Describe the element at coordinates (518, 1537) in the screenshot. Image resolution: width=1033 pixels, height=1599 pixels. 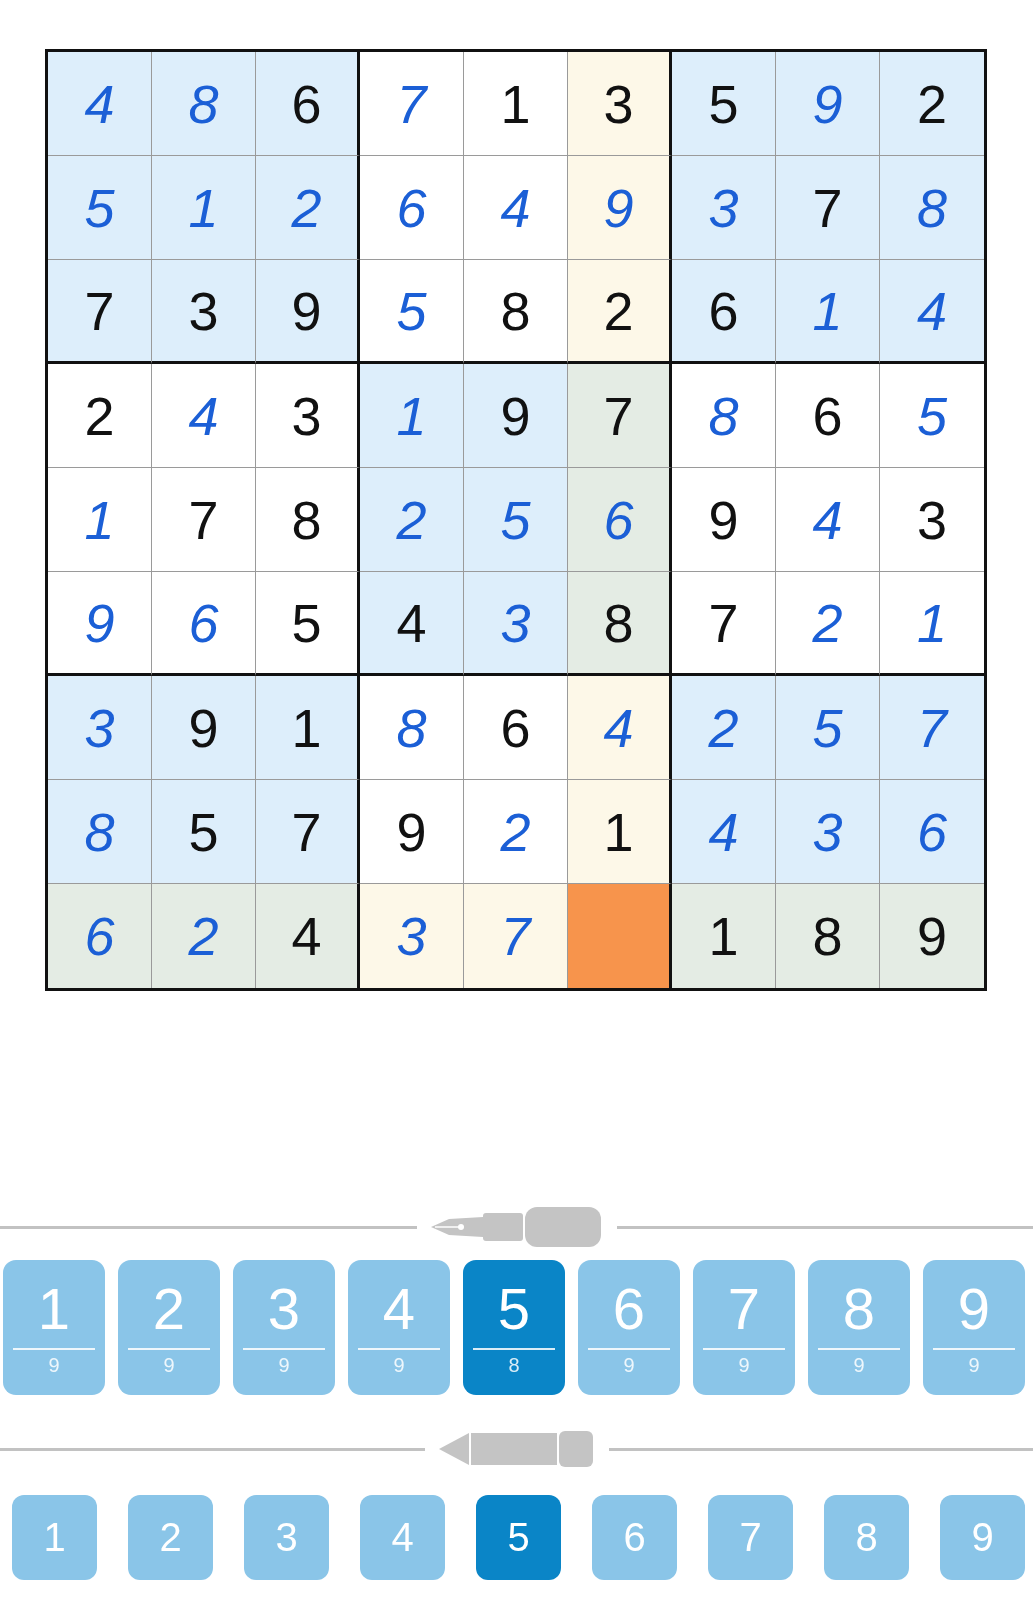
I see `note-number-button: 5` at that location.